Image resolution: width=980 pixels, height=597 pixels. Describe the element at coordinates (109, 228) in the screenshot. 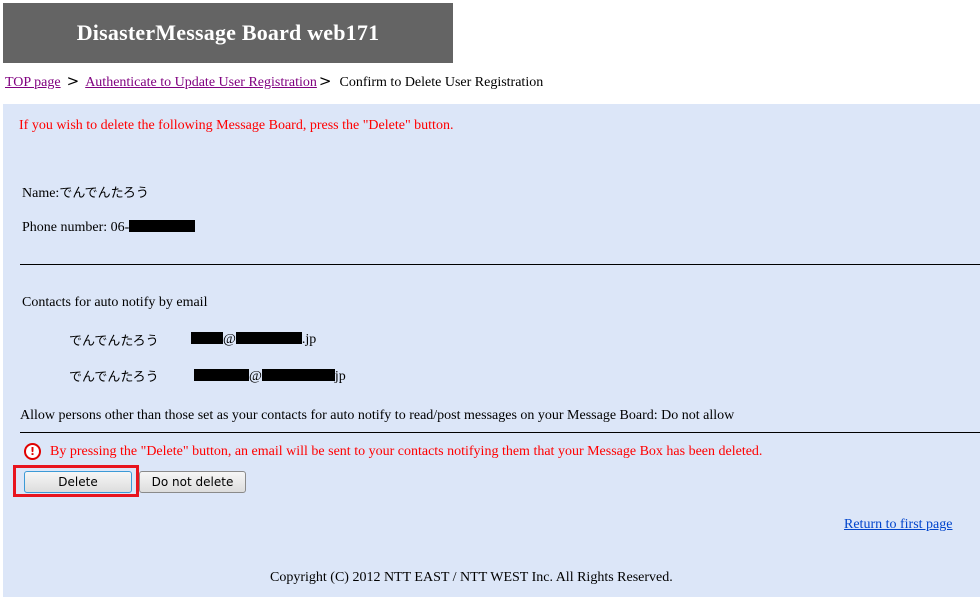

I see `phone-row: Phone number: 06-` at that location.